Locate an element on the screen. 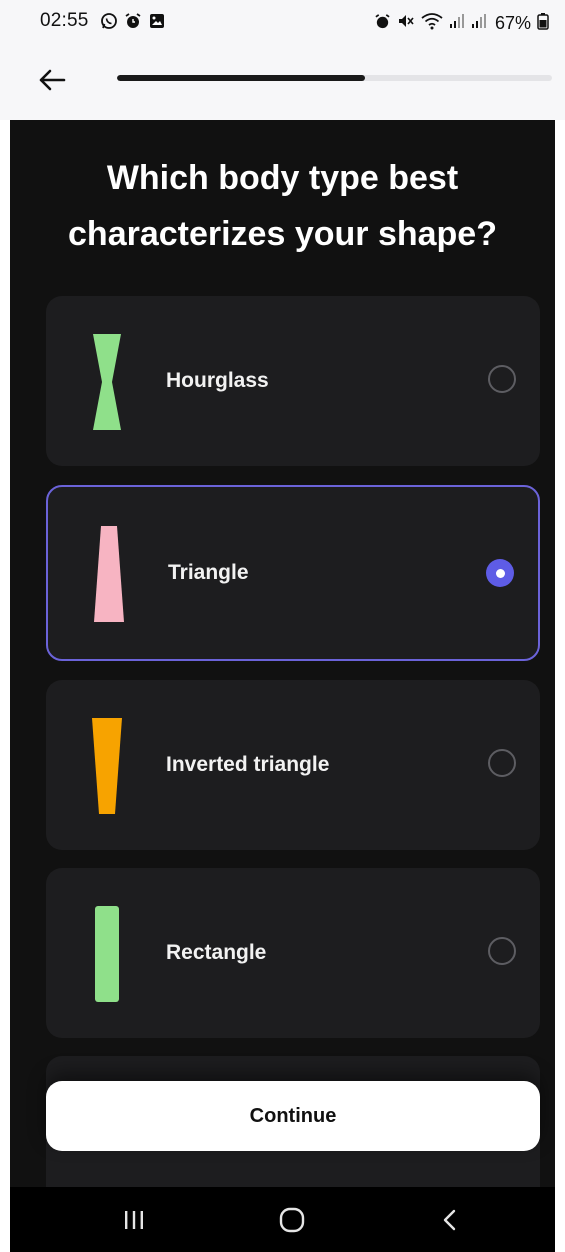 The width and height of the screenshot is (565, 1252). progress-bar is located at coordinates (334, 78).